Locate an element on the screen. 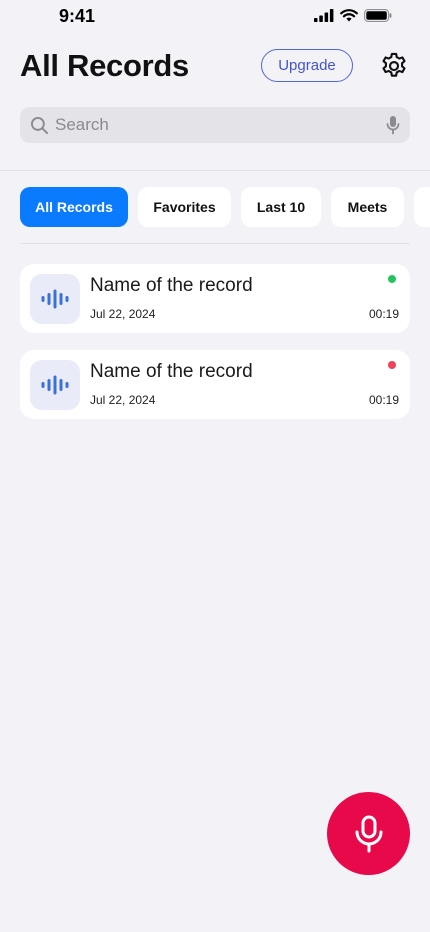  gear-icon is located at coordinates (394, 64).